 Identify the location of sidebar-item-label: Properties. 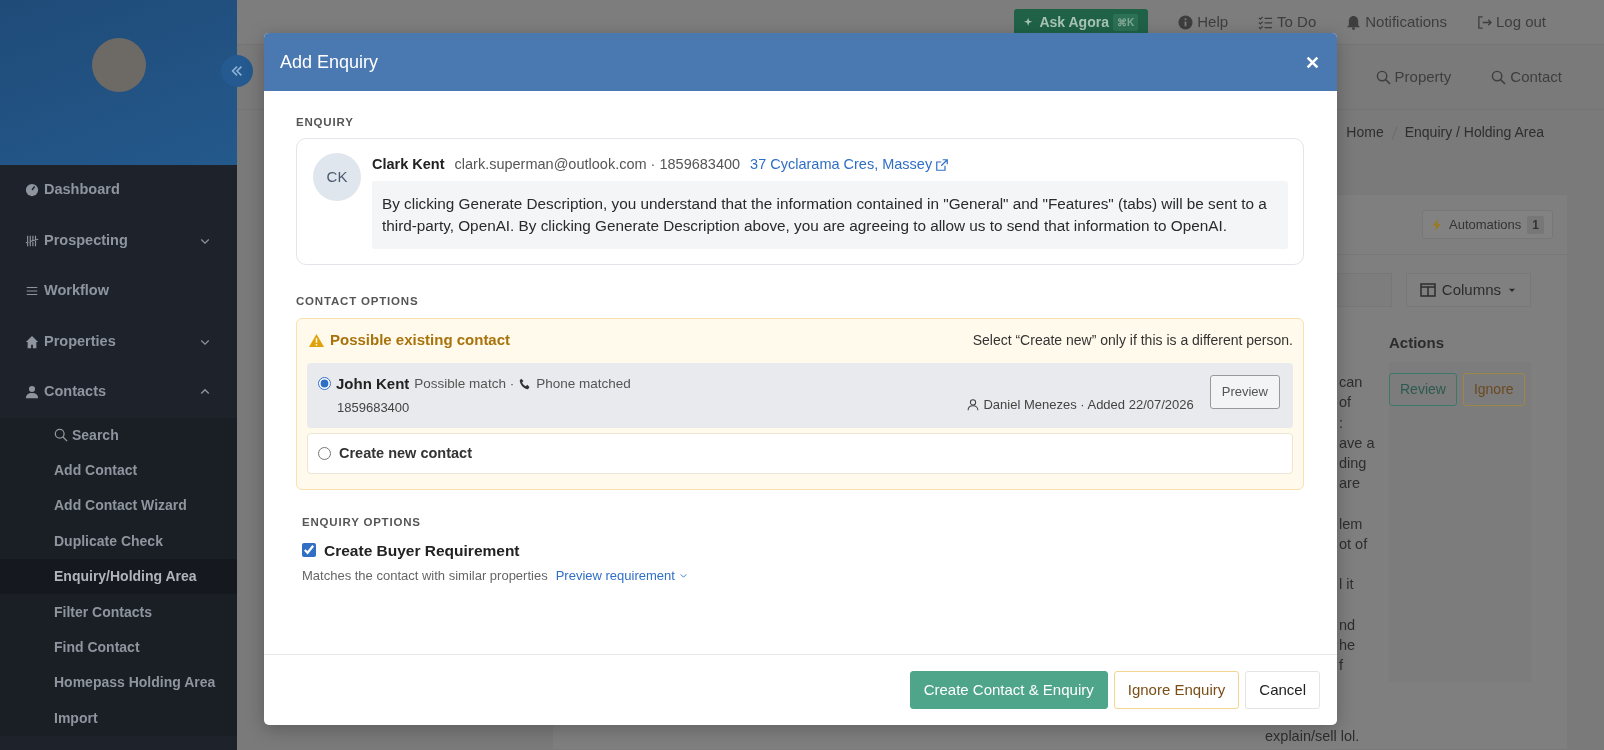
(80, 341).